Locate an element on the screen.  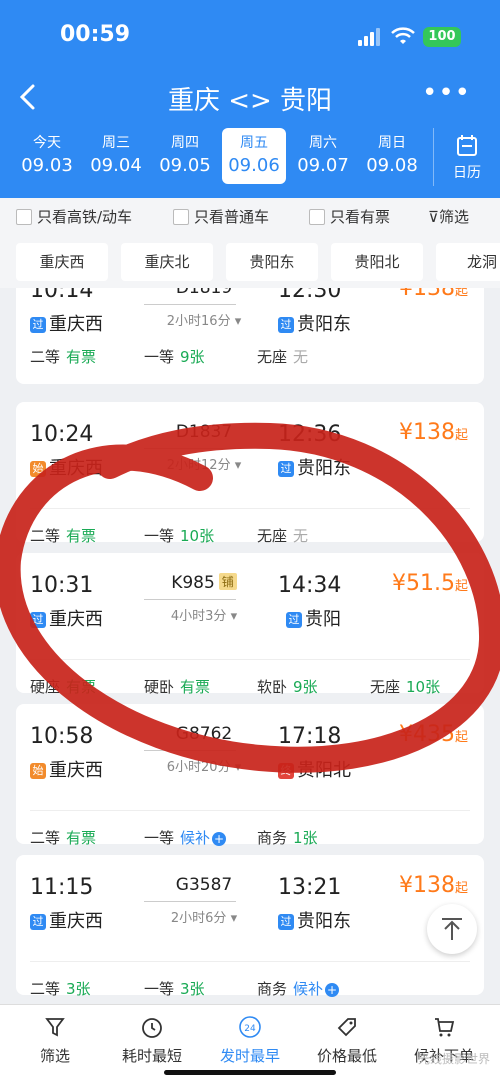
seat-availability: 10张 is located at coordinates (197, 536).